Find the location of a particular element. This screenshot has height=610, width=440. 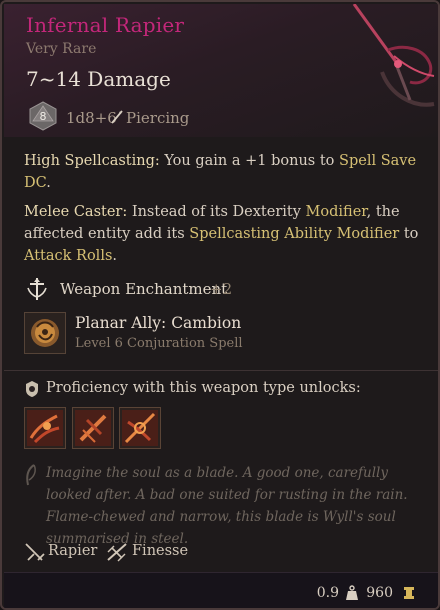

passive-title: High Spellcasting: is located at coordinates (92, 161).